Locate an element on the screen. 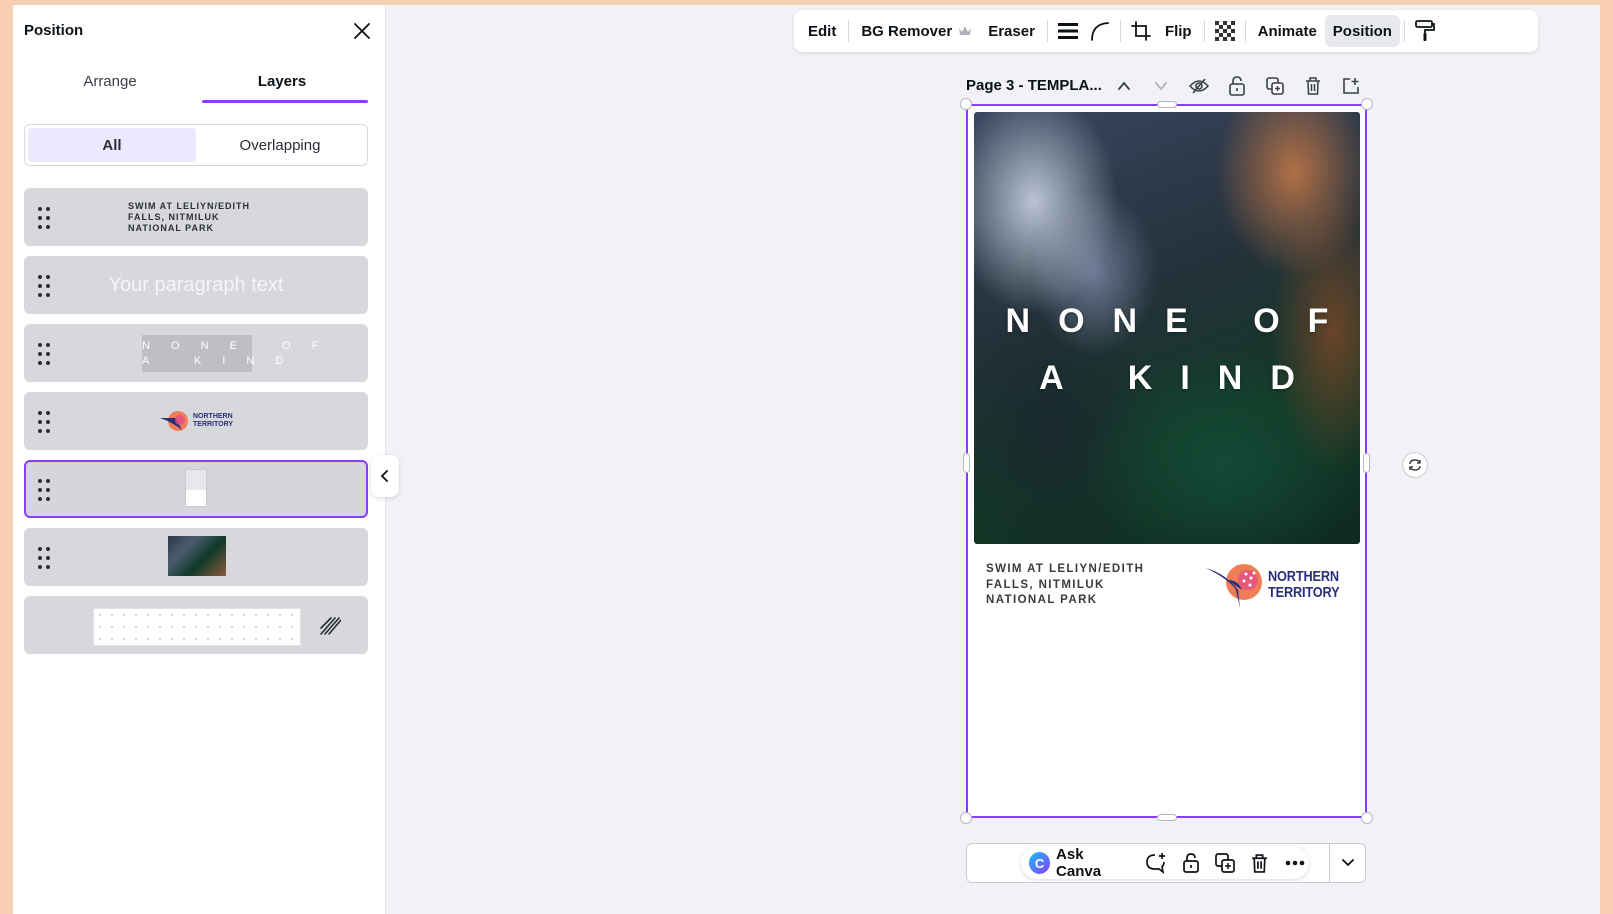 Image resolution: width=1613 pixels, height=914 pixels. position-button: Position is located at coordinates (1362, 31).